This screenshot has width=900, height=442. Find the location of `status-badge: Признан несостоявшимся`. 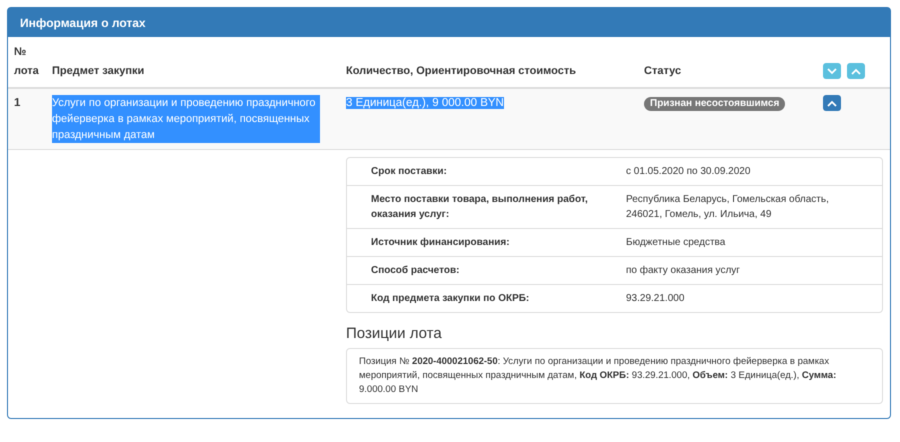

status-badge: Признан несостоявшимся is located at coordinates (715, 104).